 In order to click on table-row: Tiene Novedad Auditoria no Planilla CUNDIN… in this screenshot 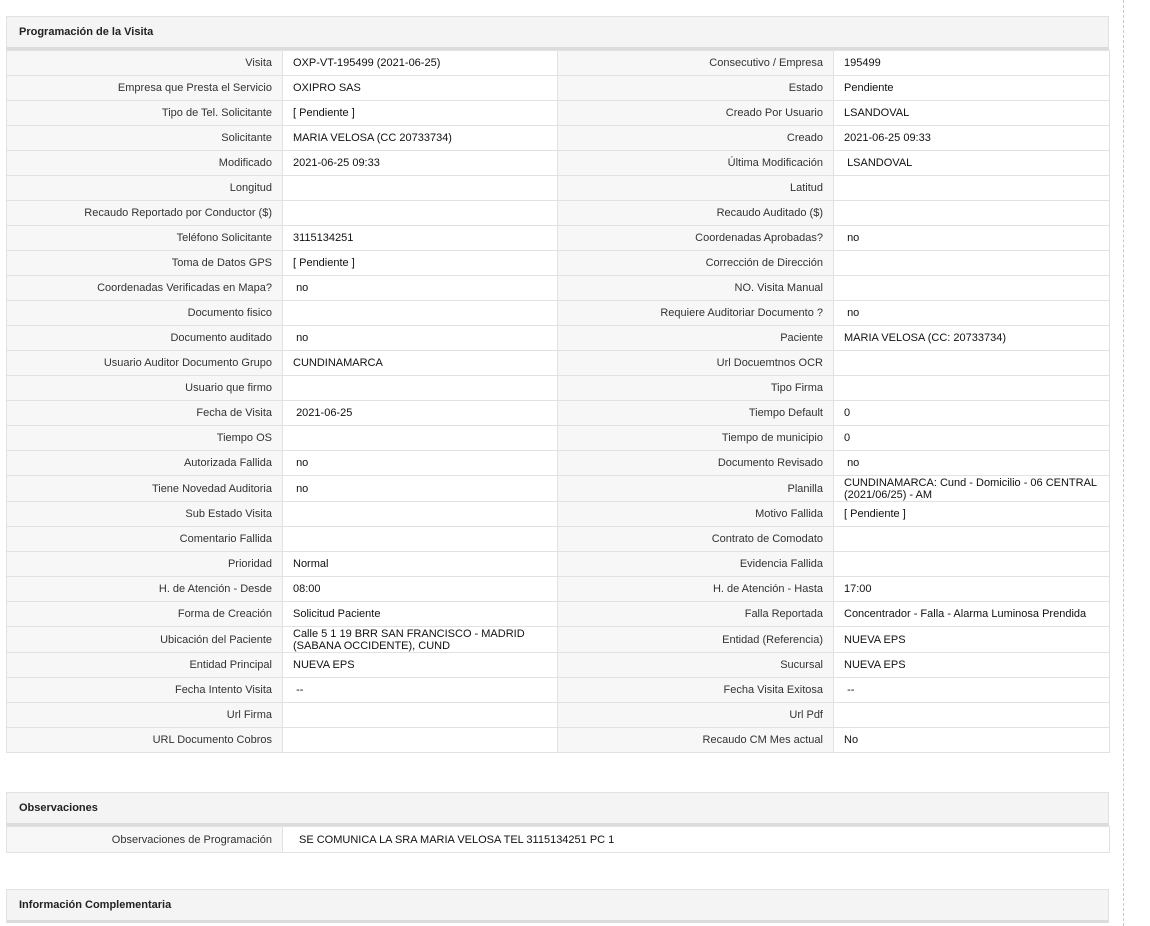, I will do `click(558, 488)`.